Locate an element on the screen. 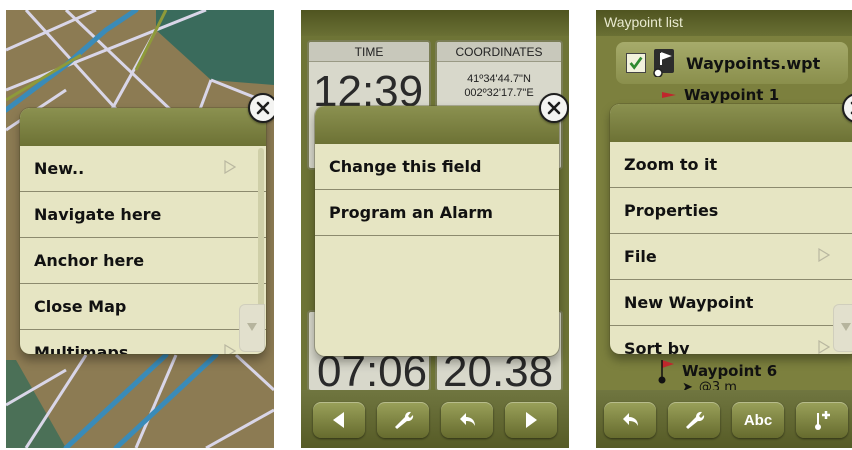  menu-item-label: Close Map is located at coordinates (80, 306).